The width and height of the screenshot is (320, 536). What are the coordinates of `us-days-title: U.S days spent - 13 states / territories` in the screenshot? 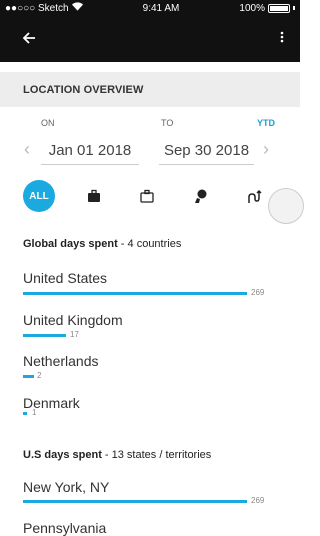 It's located at (117, 455).